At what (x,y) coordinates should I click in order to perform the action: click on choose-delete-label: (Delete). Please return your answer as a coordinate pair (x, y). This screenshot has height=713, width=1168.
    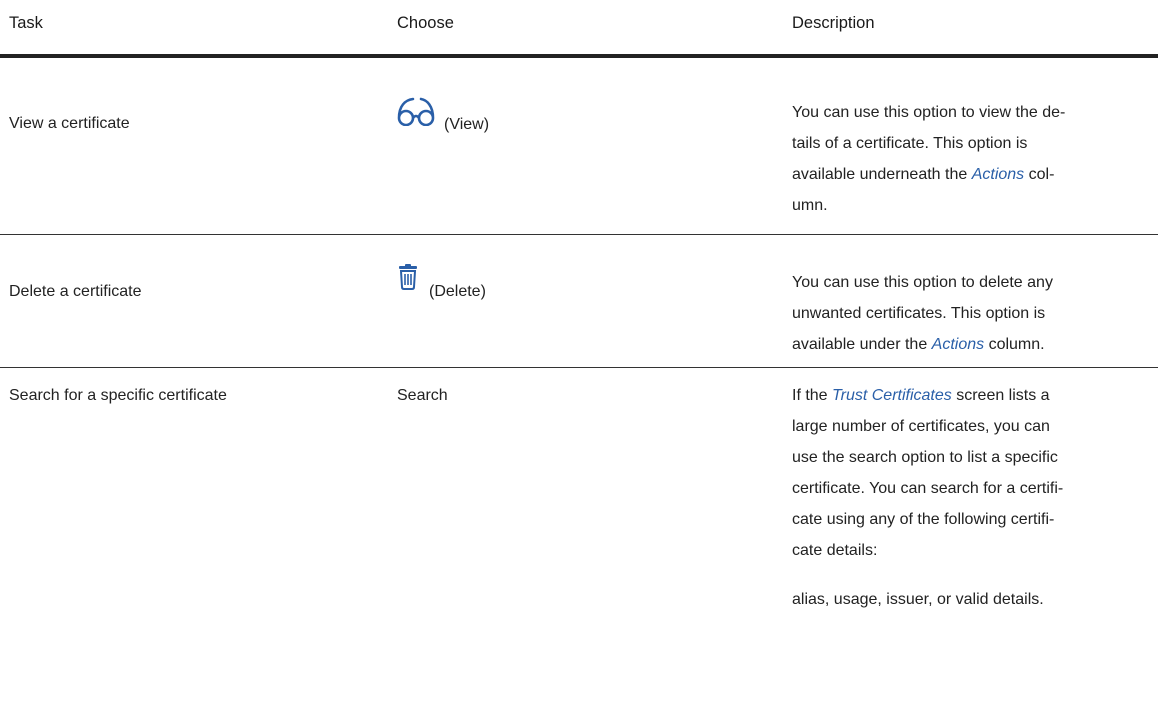
    Looking at the image, I should click on (457, 291).